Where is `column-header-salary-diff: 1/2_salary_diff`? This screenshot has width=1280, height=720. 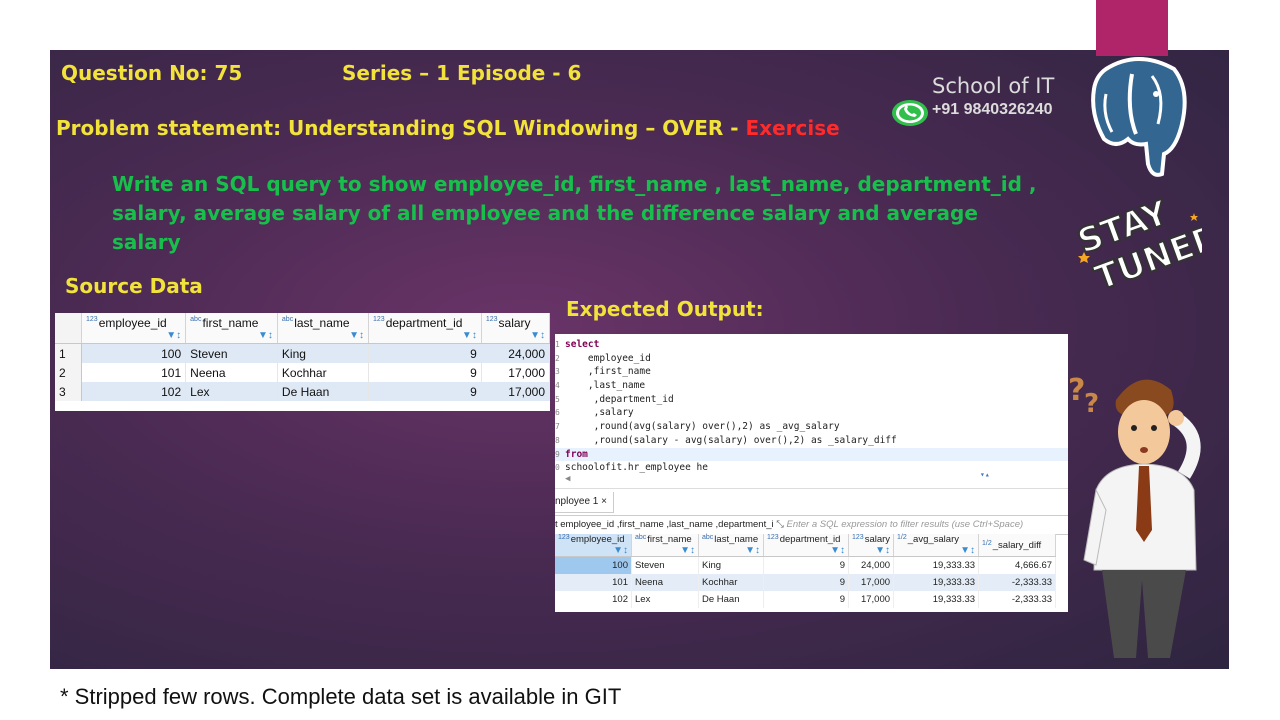 column-header-salary-diff: 1/2_salary_diff is located at coordinates (1017, 545).